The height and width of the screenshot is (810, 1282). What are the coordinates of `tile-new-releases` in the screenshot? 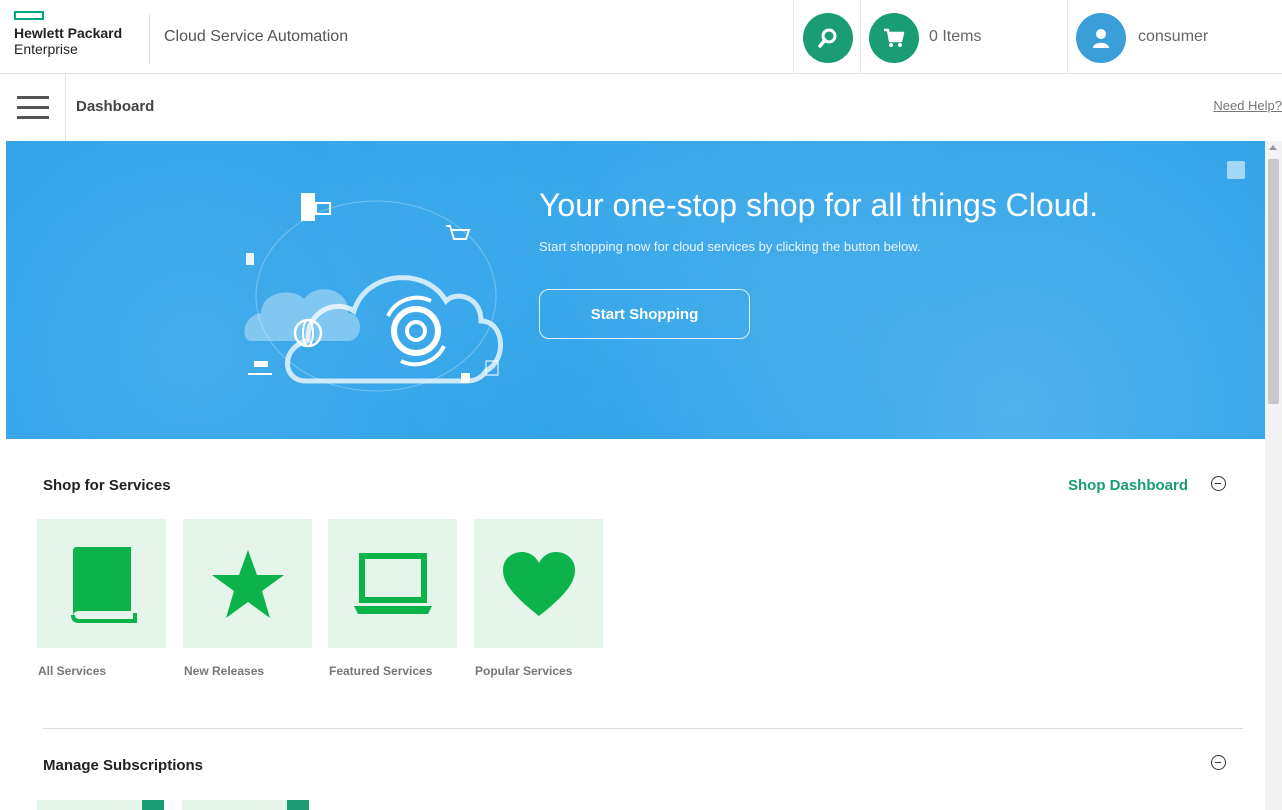 It's located at (247, 583).